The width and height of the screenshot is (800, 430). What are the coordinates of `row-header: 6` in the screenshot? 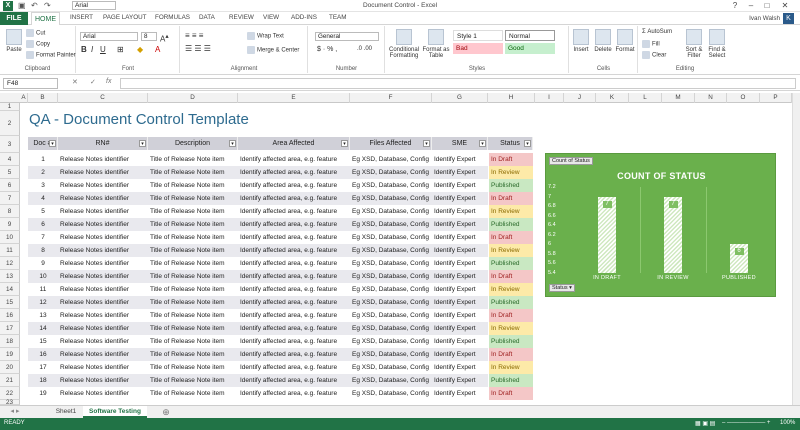 It's located at (10, 185).